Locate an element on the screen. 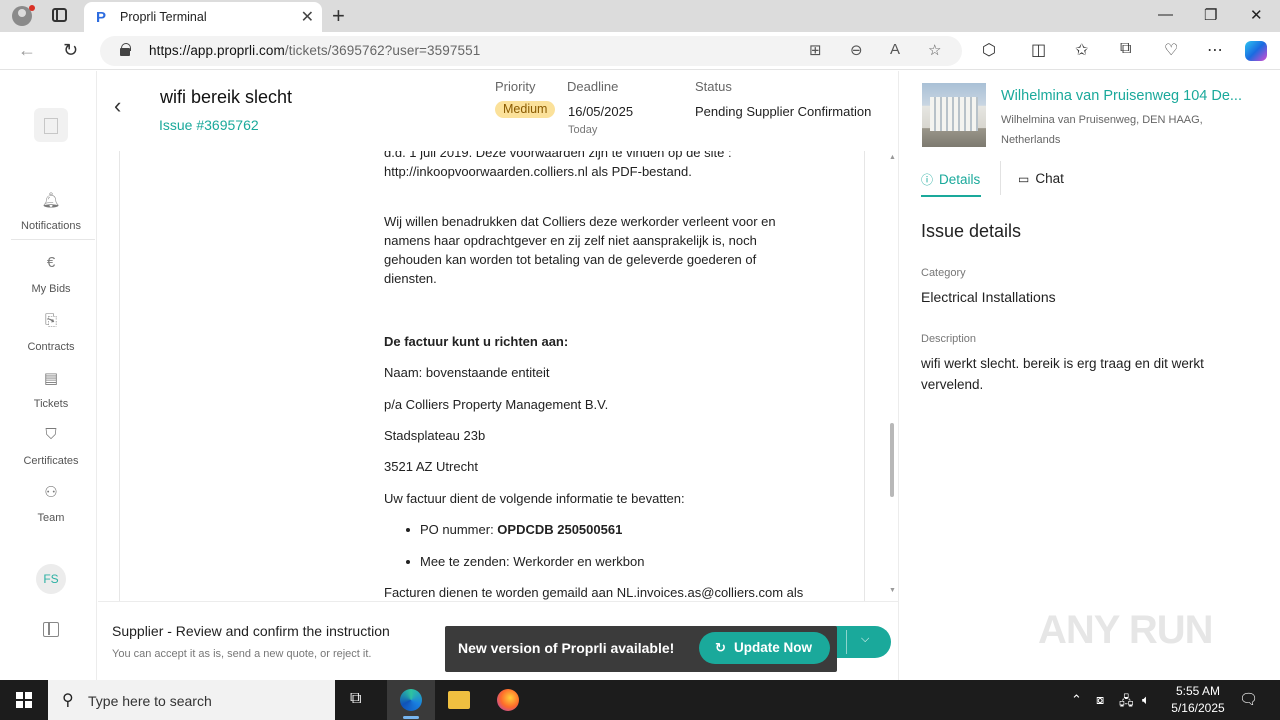 This screenshot has height=720, width=1280. tray-overflow-icon: ⌃ is located at coordinates (1076, 700).